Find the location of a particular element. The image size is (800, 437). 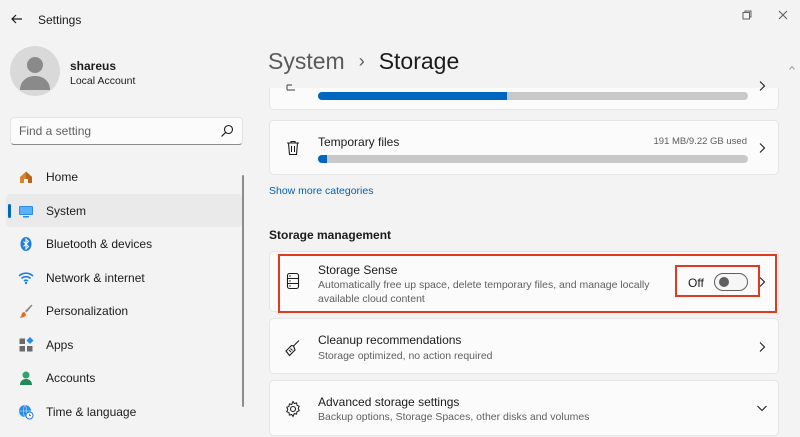

storage-category-partial is located at coordinates (524, 95).